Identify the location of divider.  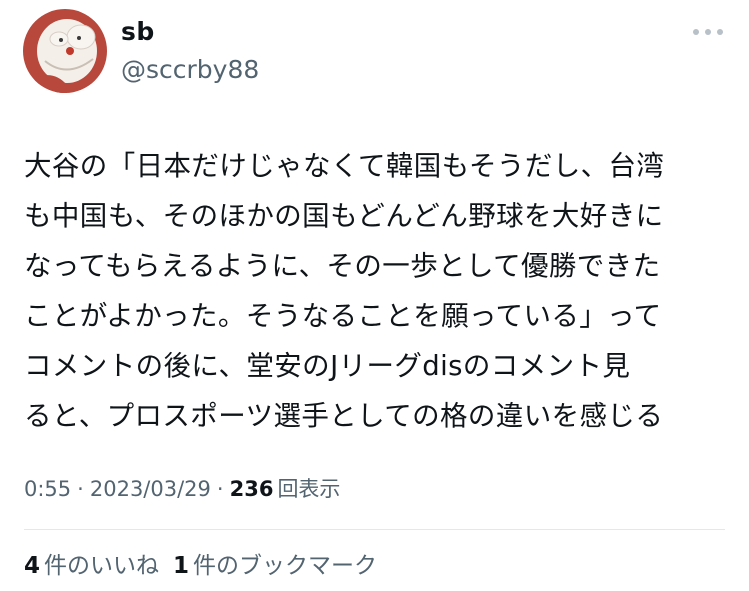
(374, 529).